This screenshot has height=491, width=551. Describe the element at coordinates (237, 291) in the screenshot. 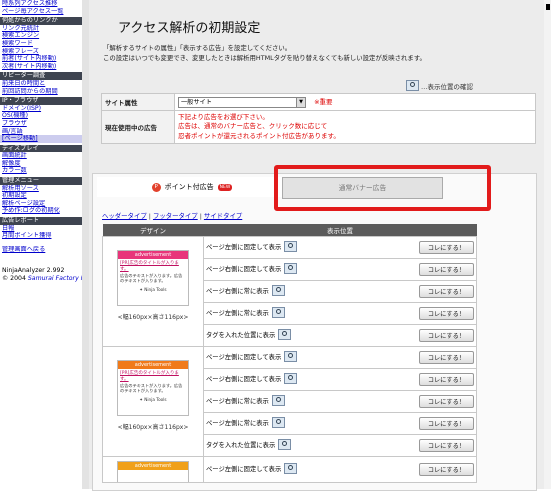

I see `position-label: ページ右側に常に表示` at that location.